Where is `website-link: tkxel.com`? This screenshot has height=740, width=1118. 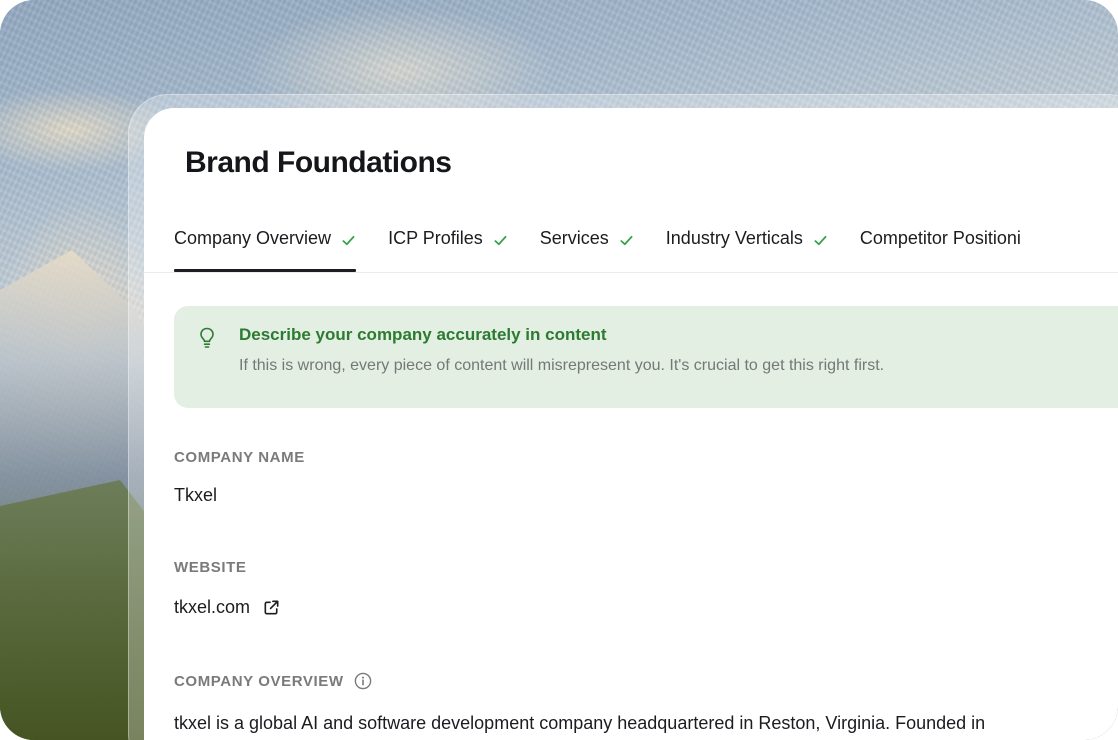
website-link: tkxel.com is located at coordinates (212, 607).